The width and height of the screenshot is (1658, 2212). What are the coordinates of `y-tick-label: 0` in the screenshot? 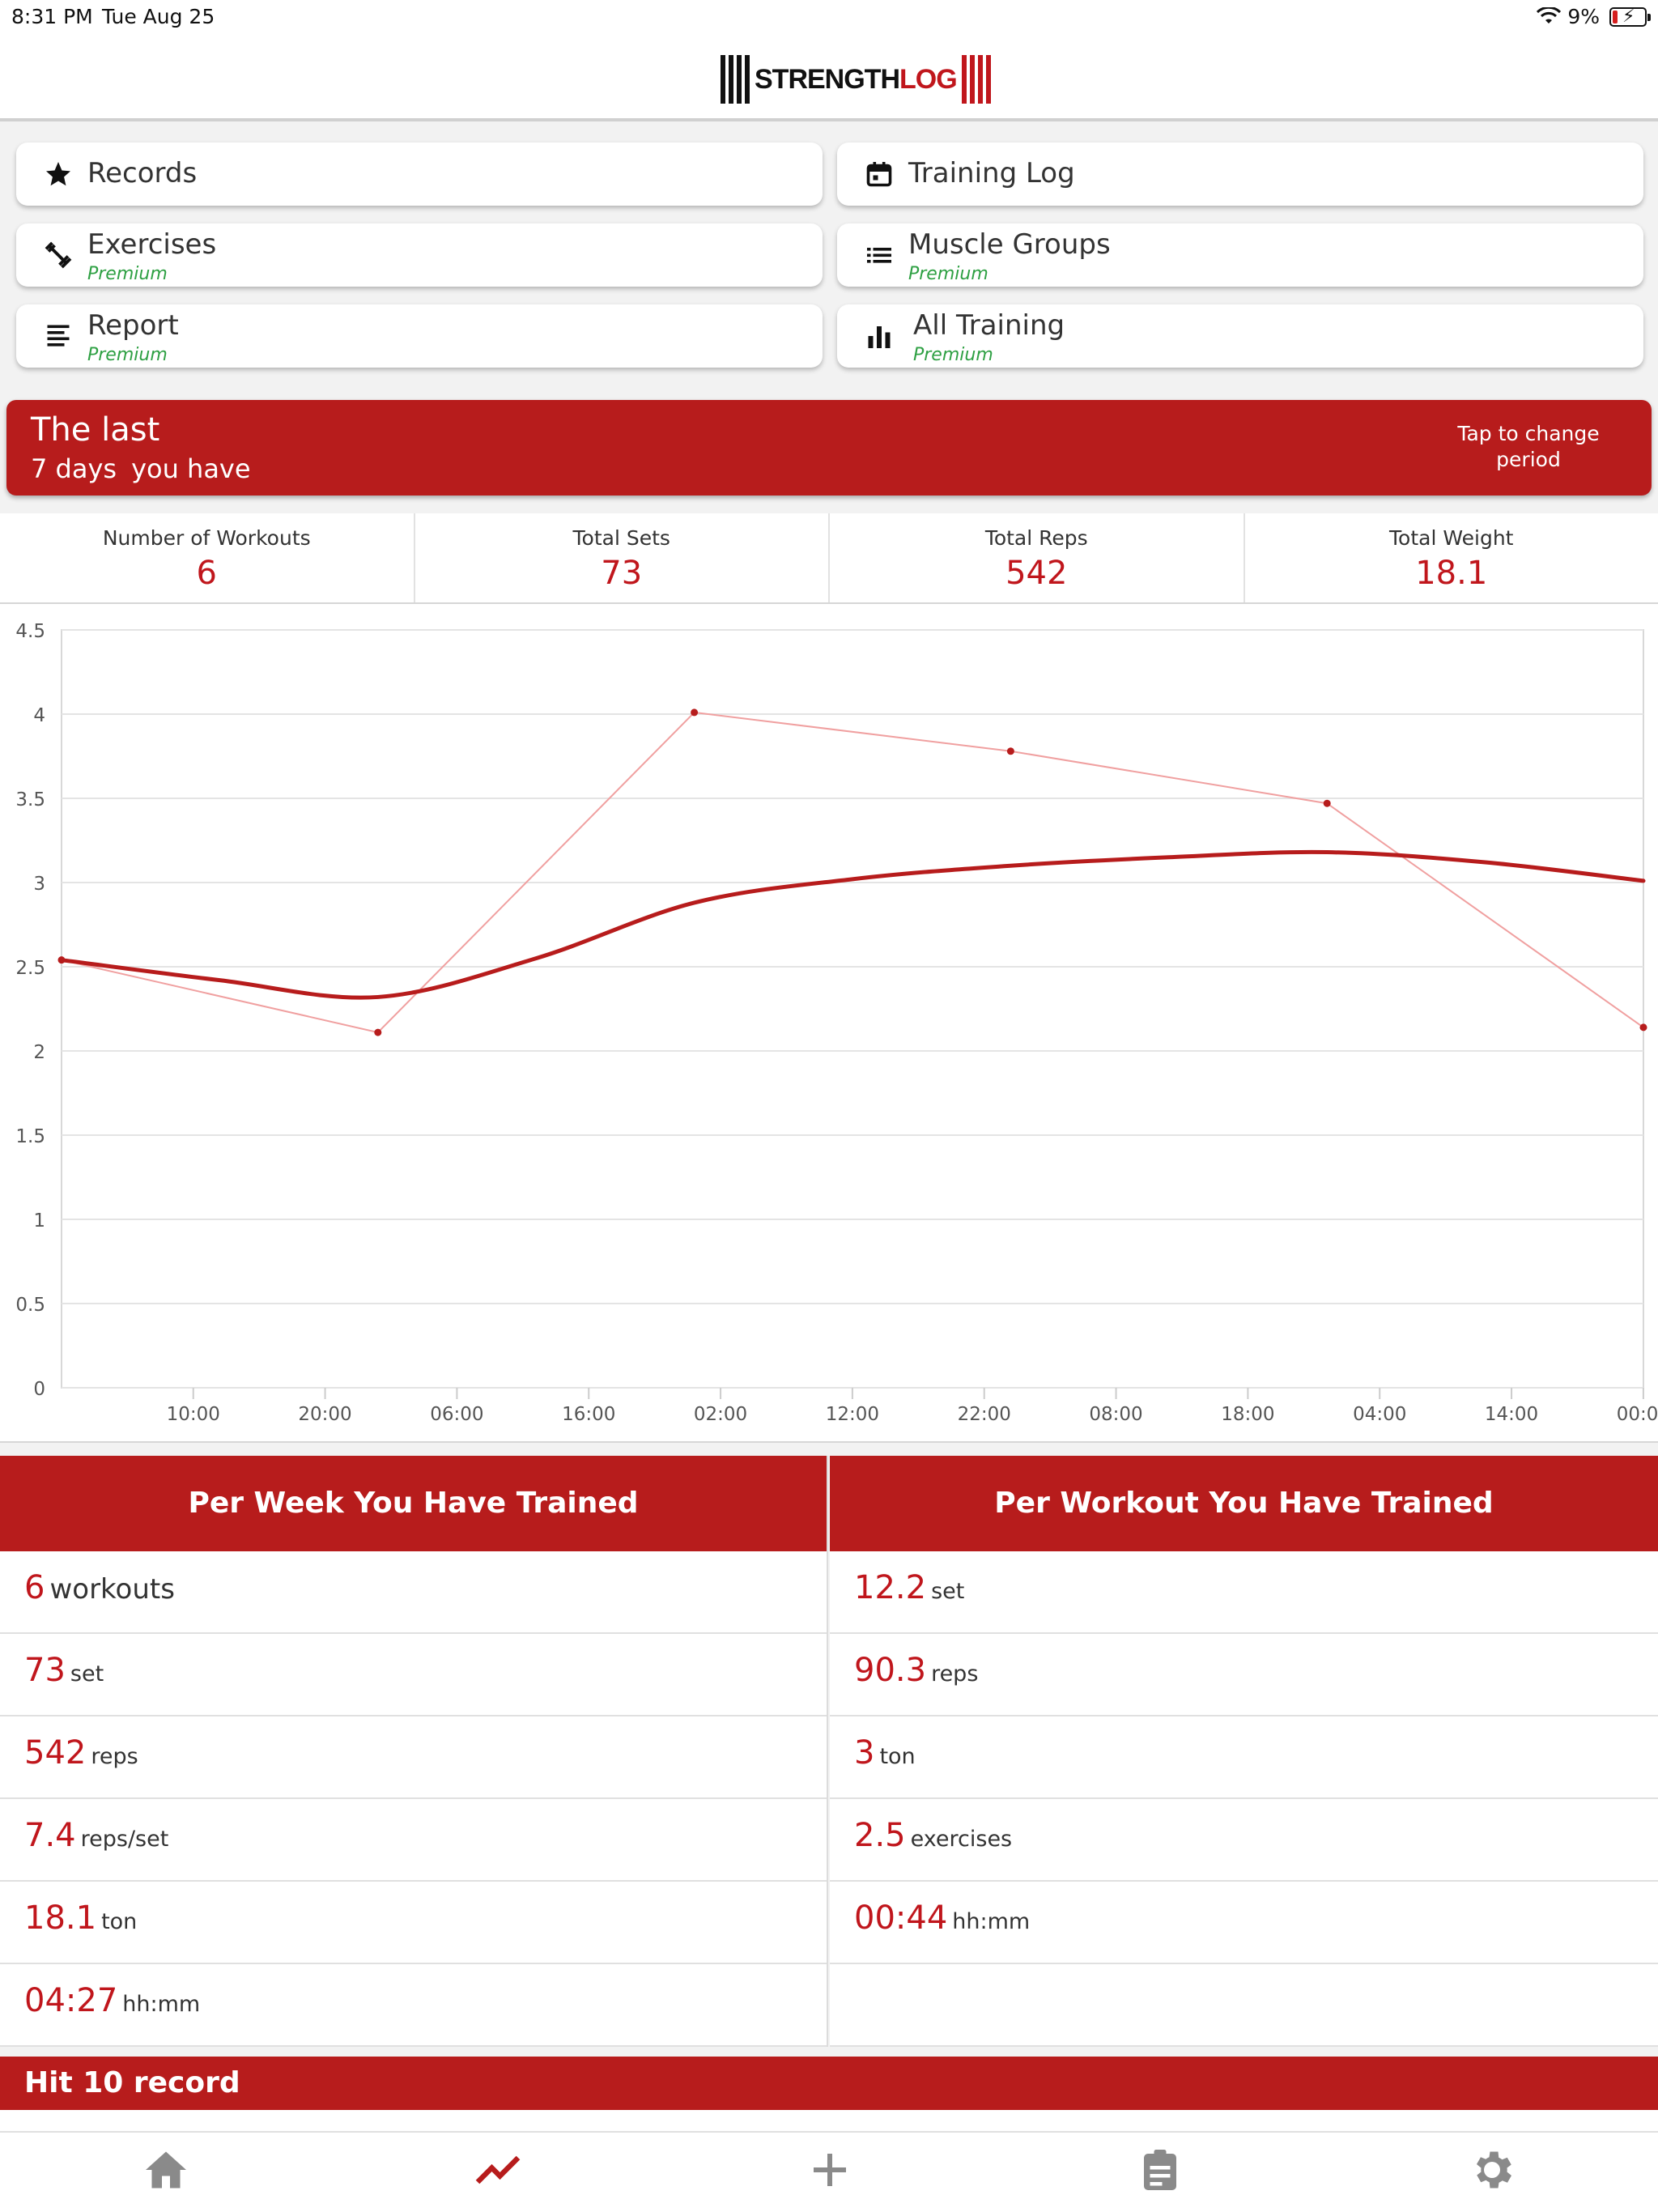 It's located at (39, 1389).